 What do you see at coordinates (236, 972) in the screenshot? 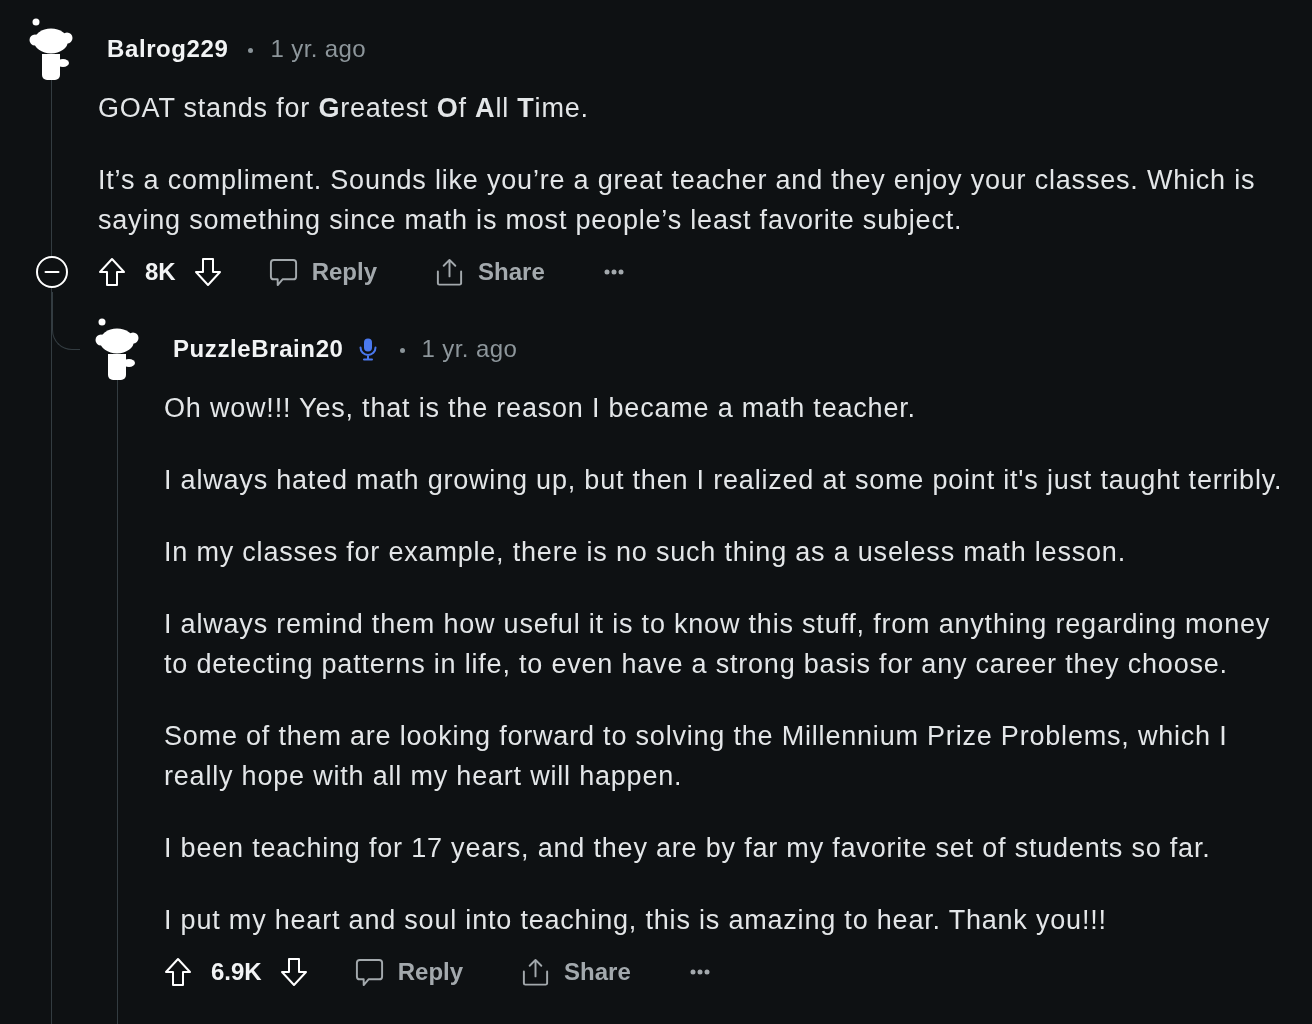
I see `vote-count: 6.9K` at bounding box center [236, 972].